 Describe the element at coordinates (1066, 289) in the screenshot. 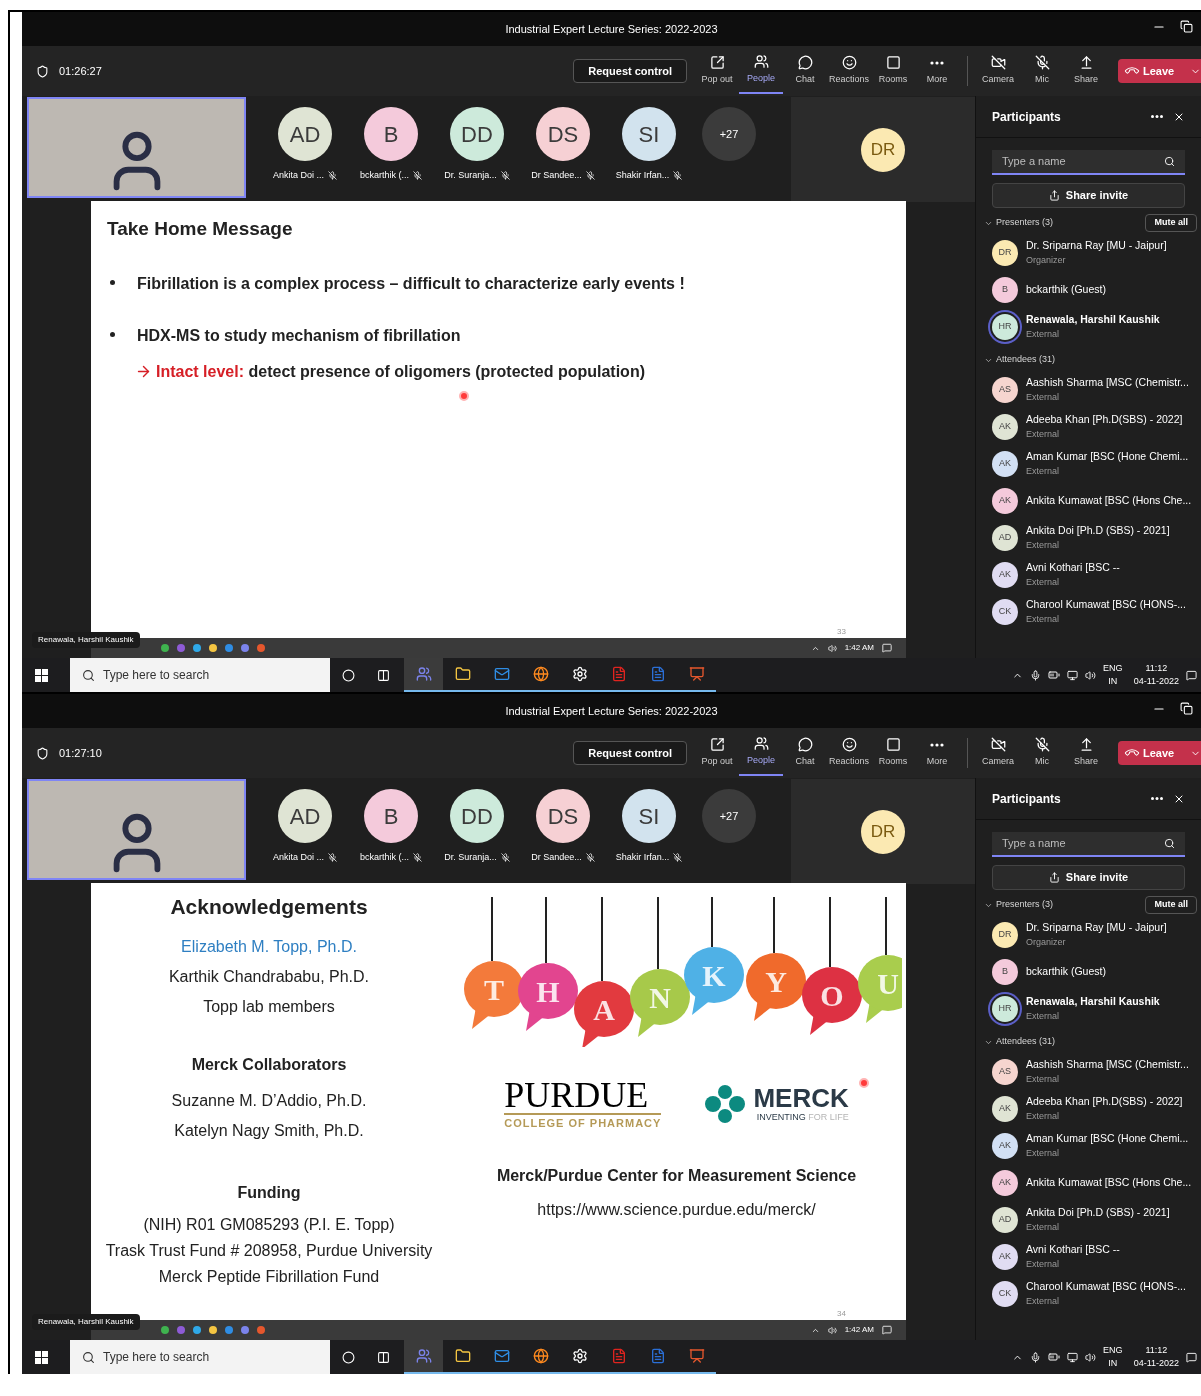

I see `participant-name: bckarthik (Guest)` at that location.